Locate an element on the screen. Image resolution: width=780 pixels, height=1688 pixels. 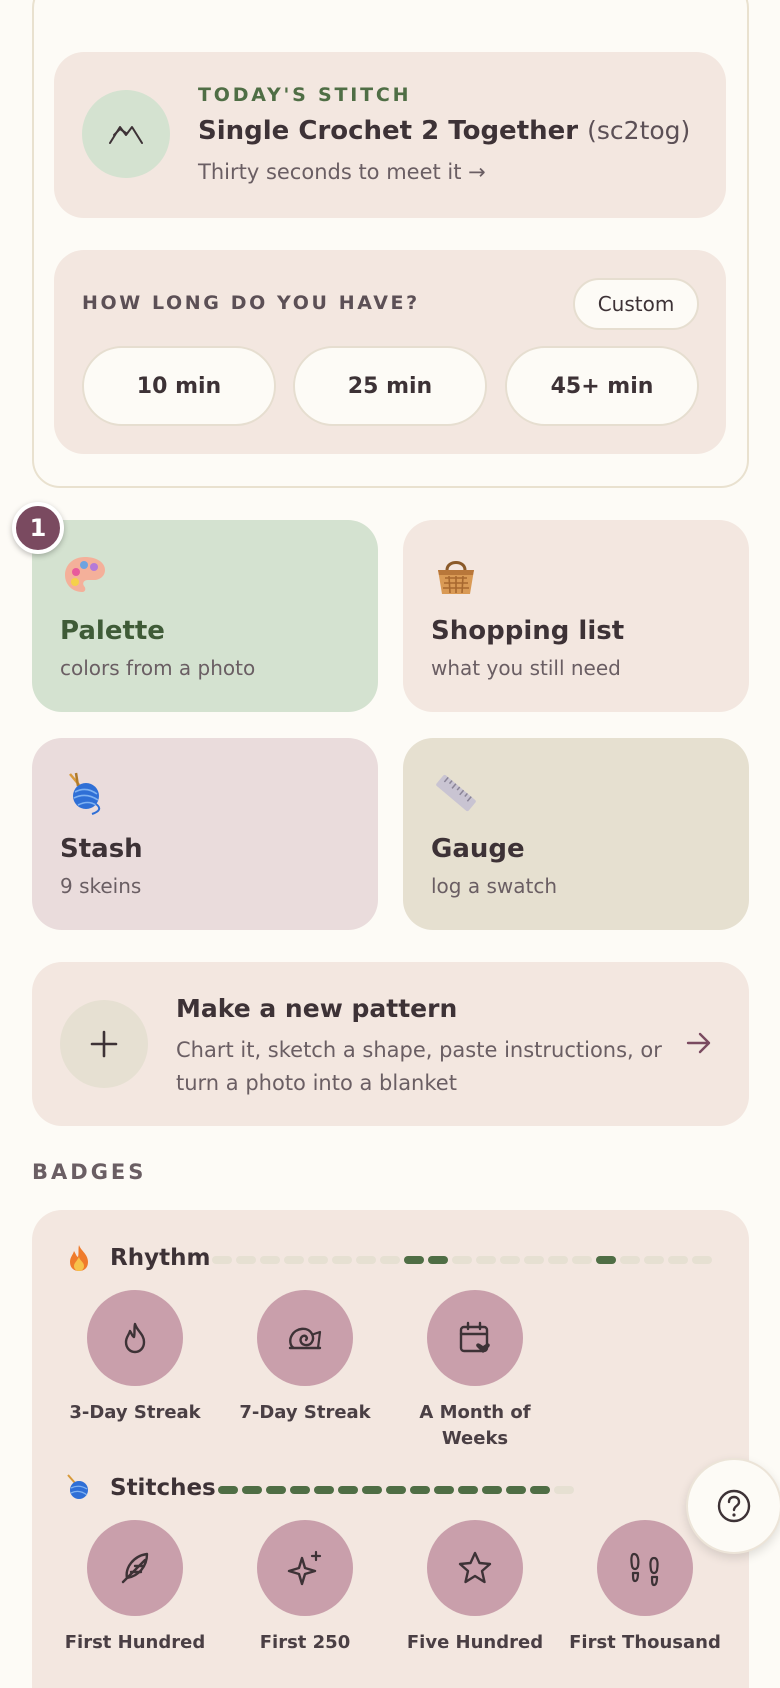
tile-title: Shopping list is located at coordinates (528, 631).